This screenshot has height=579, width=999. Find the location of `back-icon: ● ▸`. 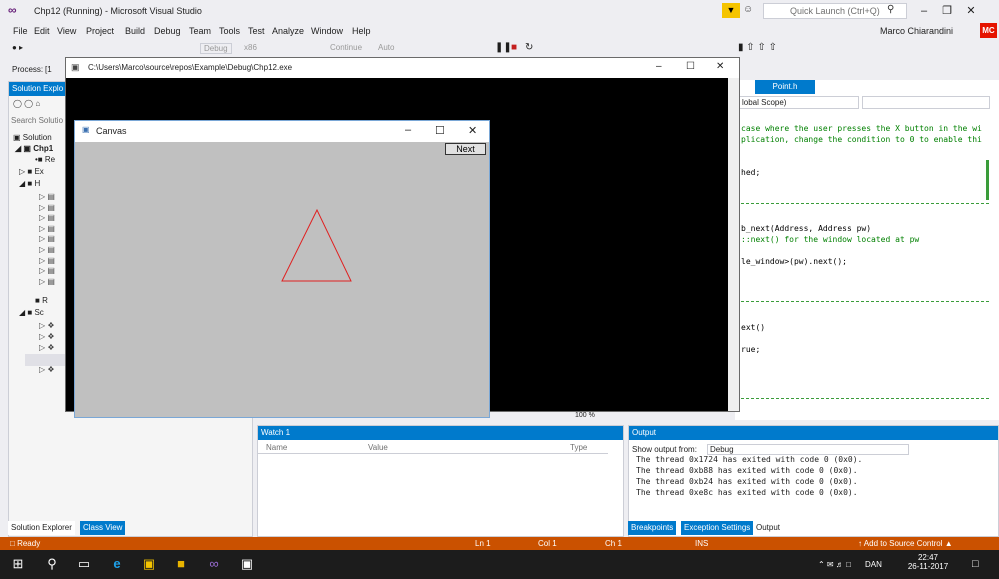

back-icon: ● ▸ is located at coordinates (17, 47).